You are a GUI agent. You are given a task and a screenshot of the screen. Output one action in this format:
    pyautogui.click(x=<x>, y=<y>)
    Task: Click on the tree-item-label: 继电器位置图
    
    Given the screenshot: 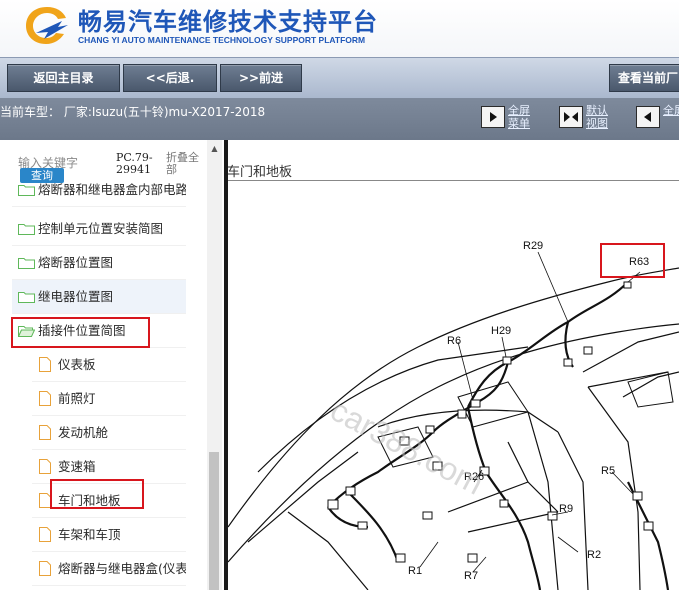 What is the action you would take?
    pyautogui.click(x=76, y=296)
    